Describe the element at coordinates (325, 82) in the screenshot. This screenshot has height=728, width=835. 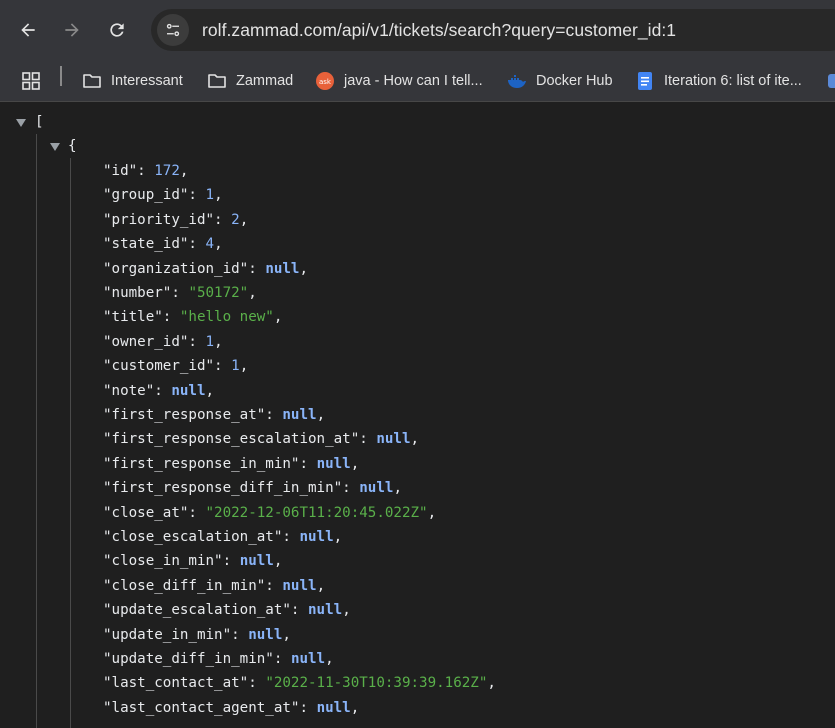
I see `svg-text: ask` at that location.